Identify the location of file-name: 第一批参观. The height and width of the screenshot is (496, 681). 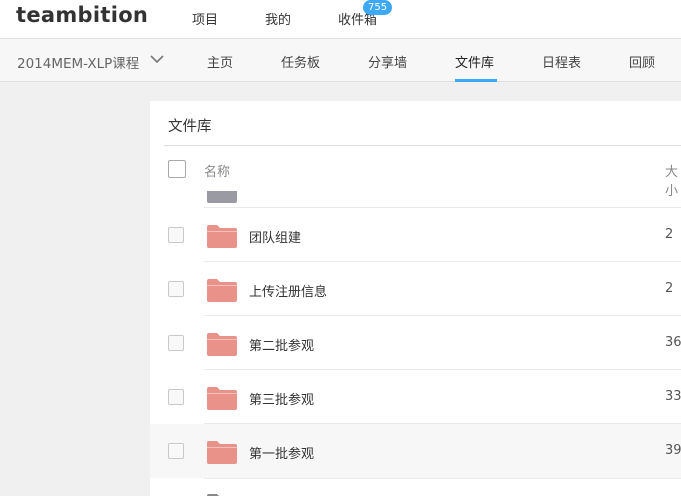
(281, 452).